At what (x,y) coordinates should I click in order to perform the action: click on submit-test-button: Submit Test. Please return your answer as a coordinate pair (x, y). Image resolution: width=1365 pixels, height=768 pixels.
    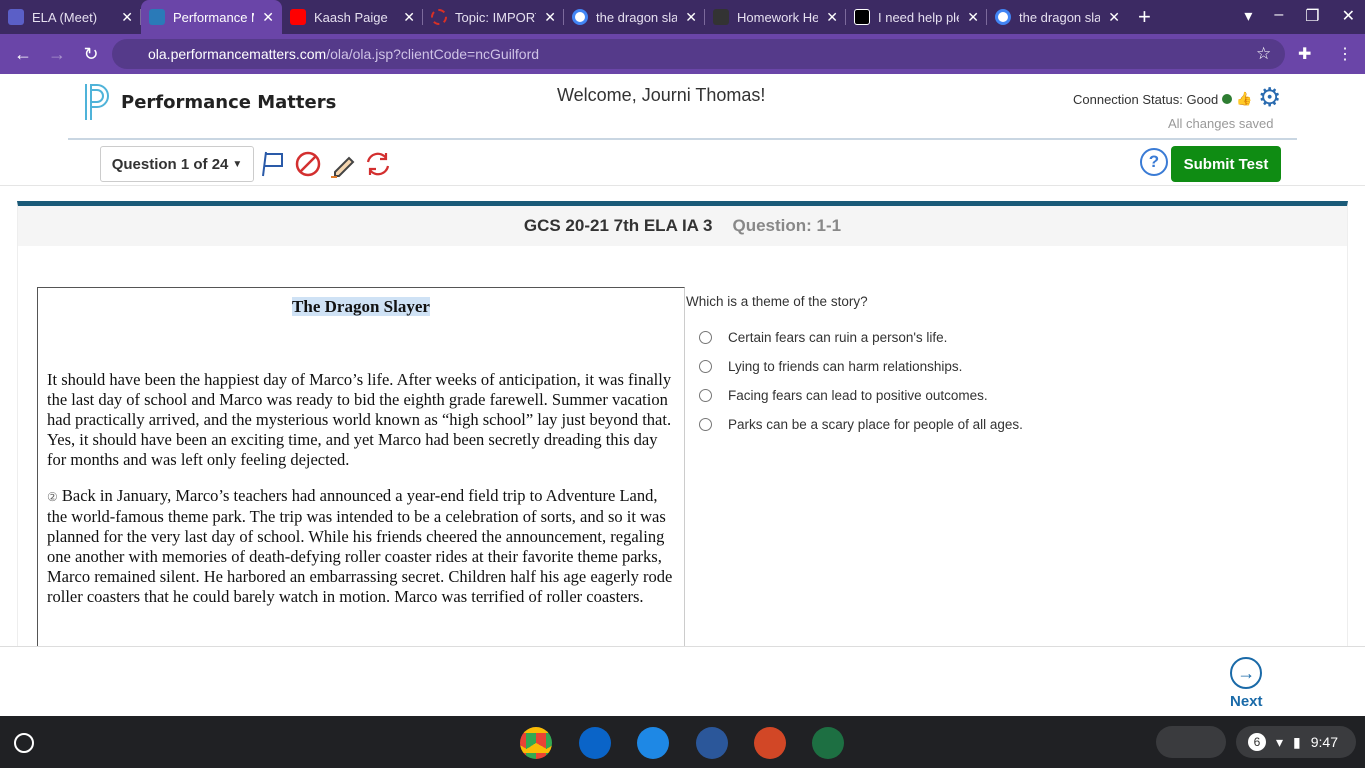
    Looking at the image, I should click on (1226, 164).